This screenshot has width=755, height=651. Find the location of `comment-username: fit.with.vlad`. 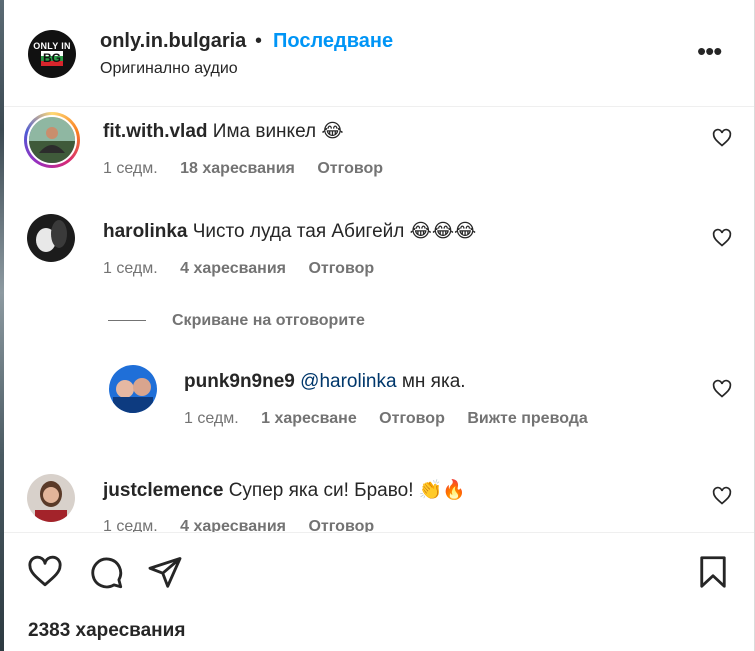

comment-username: fit.with.vlad is located at coordinates (155, 131).